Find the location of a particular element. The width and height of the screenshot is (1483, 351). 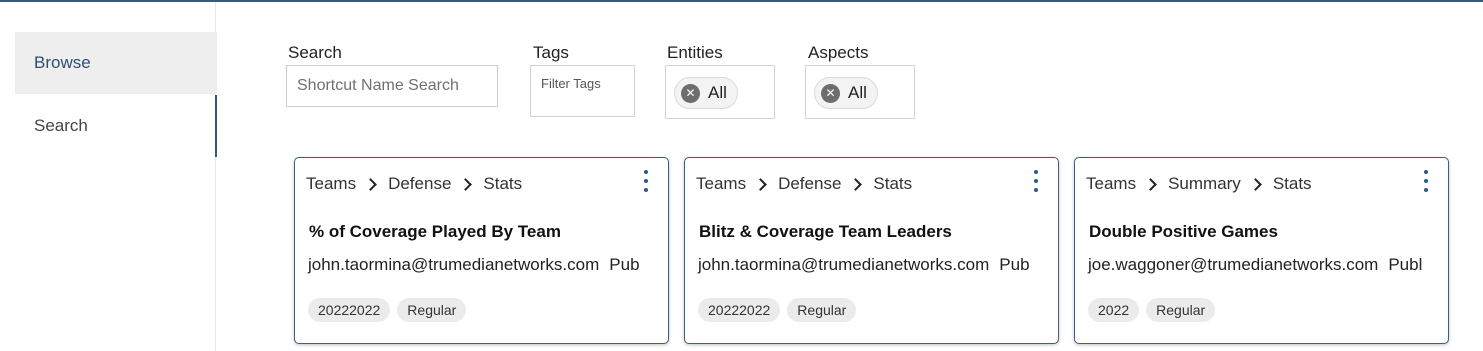

card-title: Blitz & Coverage Team Leaders is located at coordinates (825, 232).